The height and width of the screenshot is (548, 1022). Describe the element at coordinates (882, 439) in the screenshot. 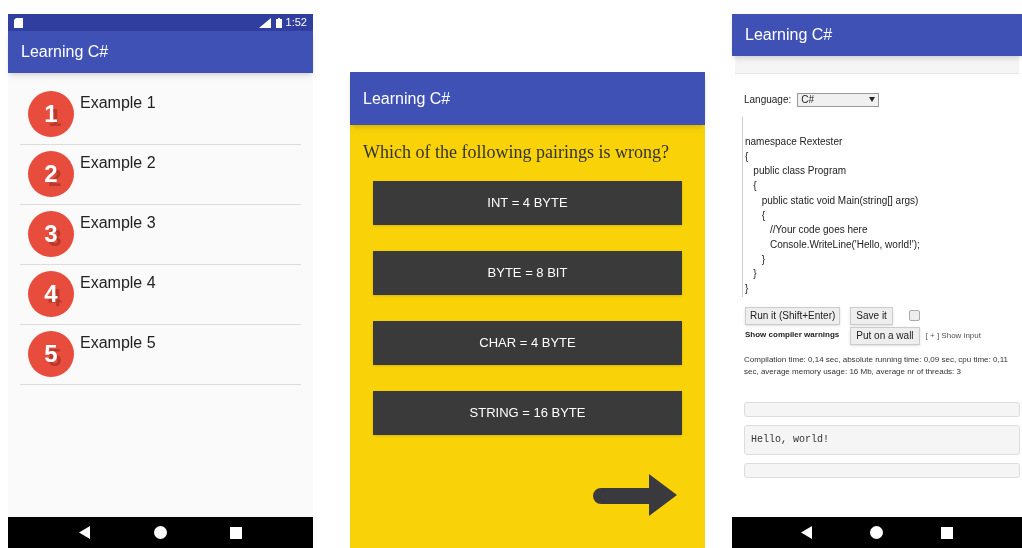

I see `output-box: Hello, world!` at that location.